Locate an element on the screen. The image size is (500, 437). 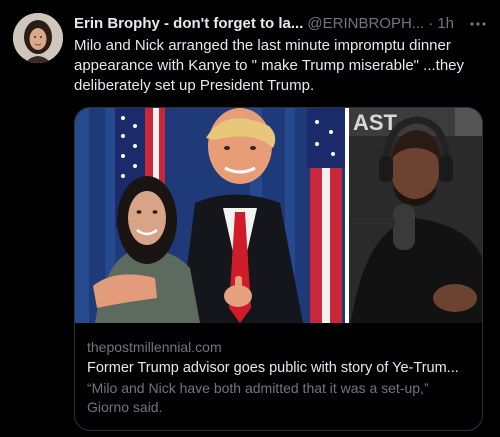
avatar is located at coordinates (38, 38).